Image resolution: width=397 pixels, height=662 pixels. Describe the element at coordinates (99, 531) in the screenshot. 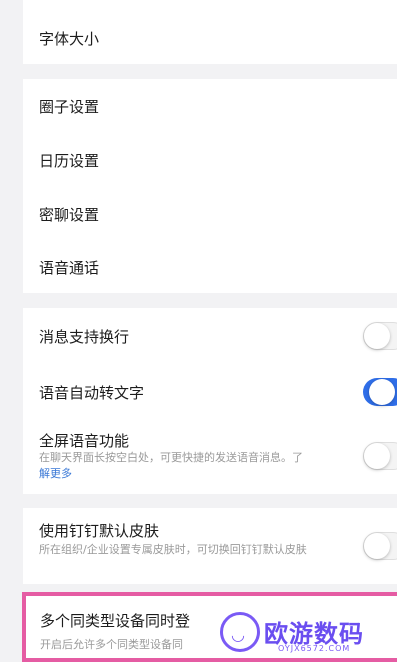

I see `default-skin-label: 使用钉钉默认皮肤` at that location.